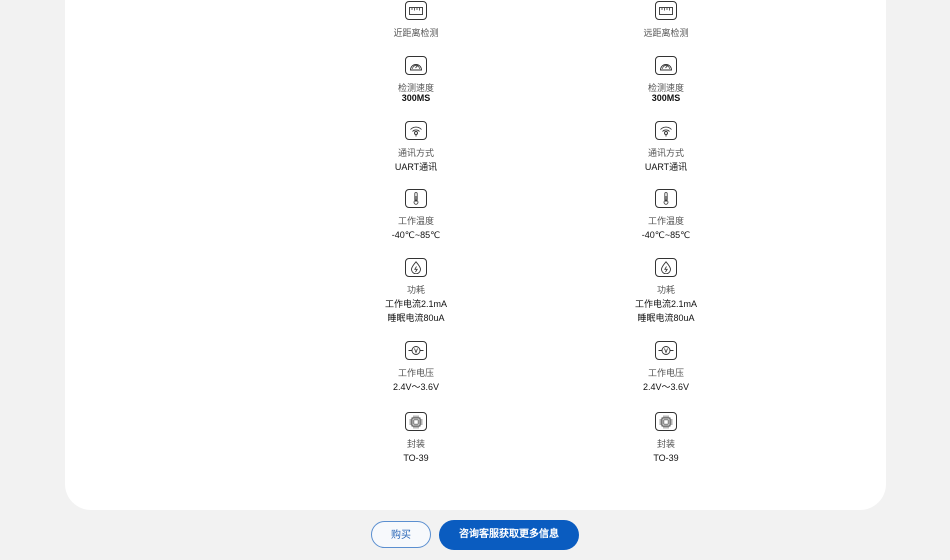  What do you see at coordinates (416, 33) in the screenshot?
I see `spec-label: 近距离检测` at bounding box center [416, 33].